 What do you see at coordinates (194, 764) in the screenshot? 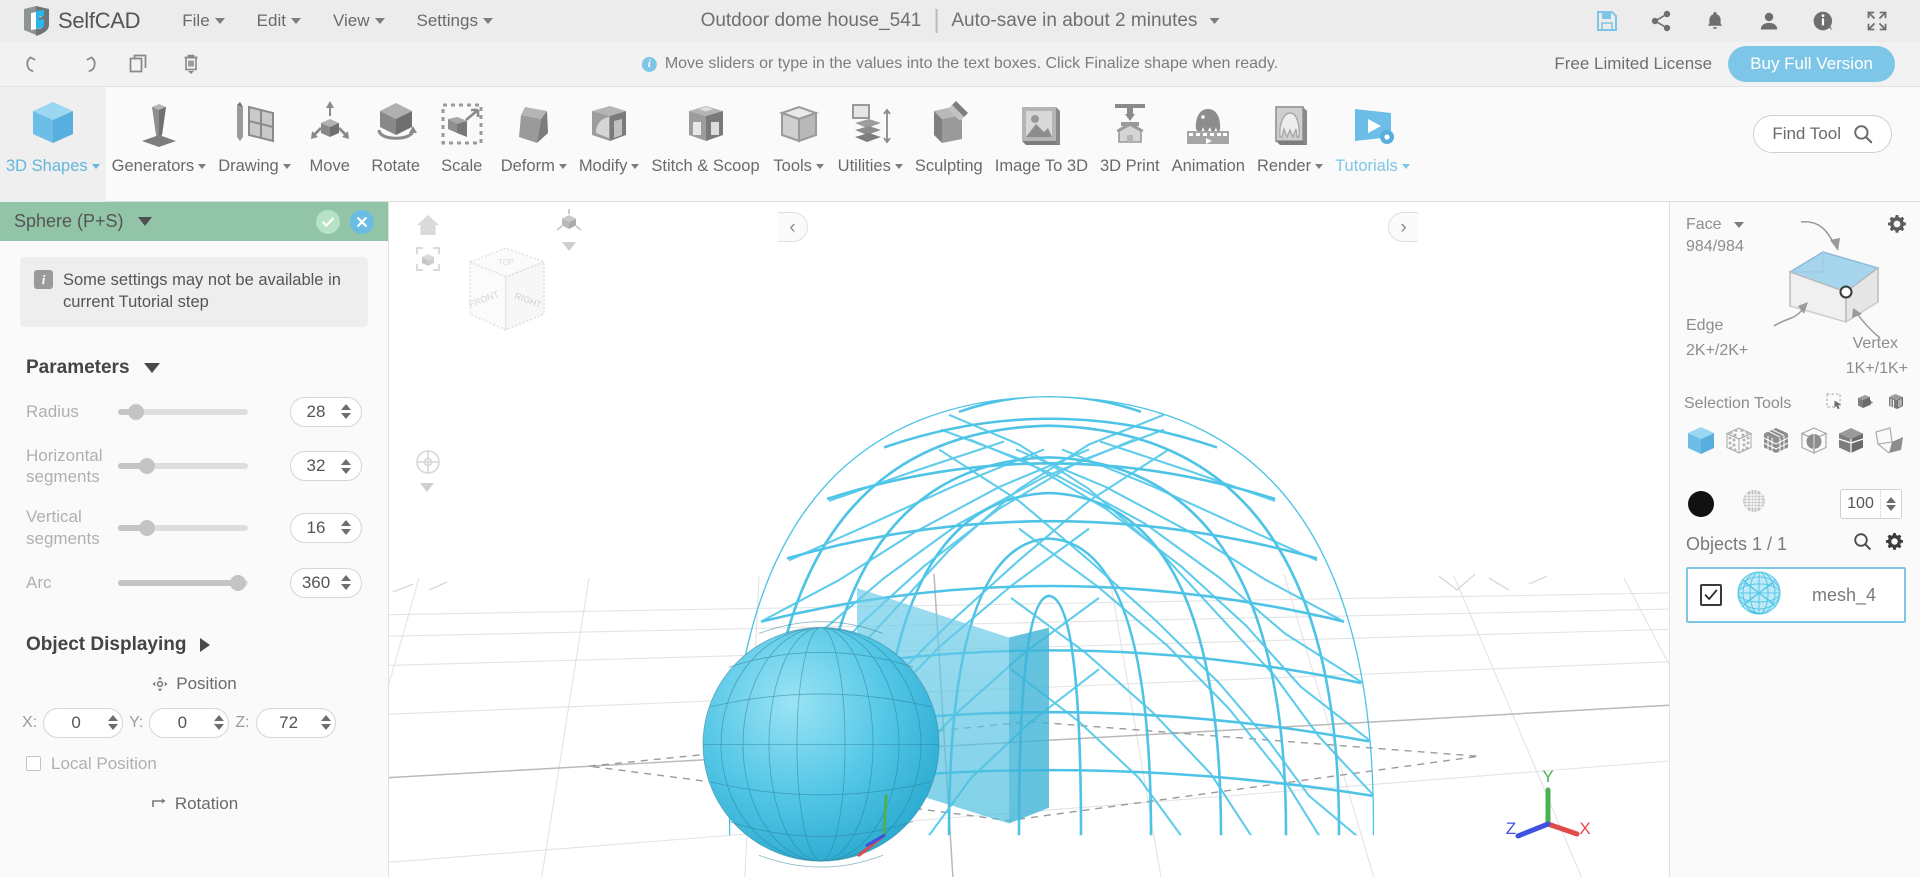
I see `local-position-row: Local Position` at bounding box center [194, 764].